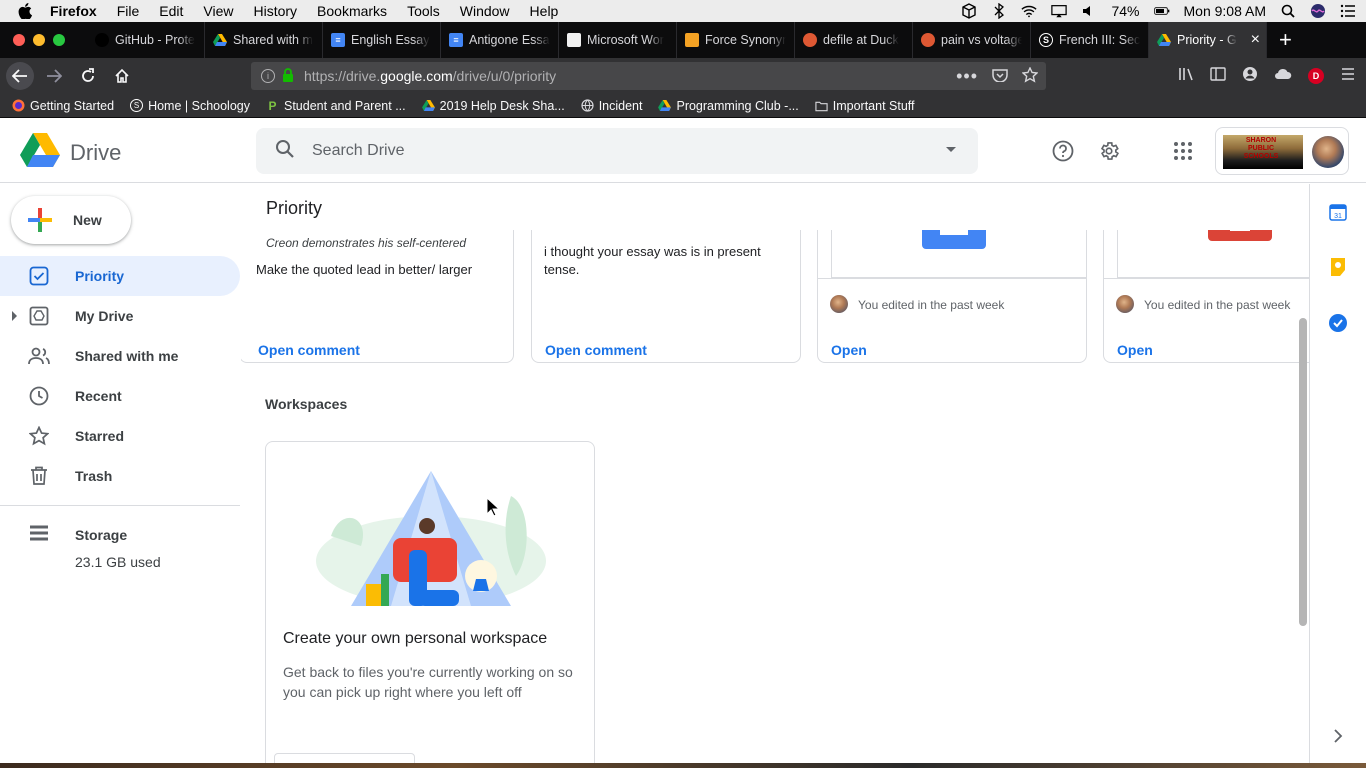 The width and height of the screenshot is (1366, 768). Describe the element at coordinates (1089, 11) in the screenshot. I see `volume-icon` at that location.